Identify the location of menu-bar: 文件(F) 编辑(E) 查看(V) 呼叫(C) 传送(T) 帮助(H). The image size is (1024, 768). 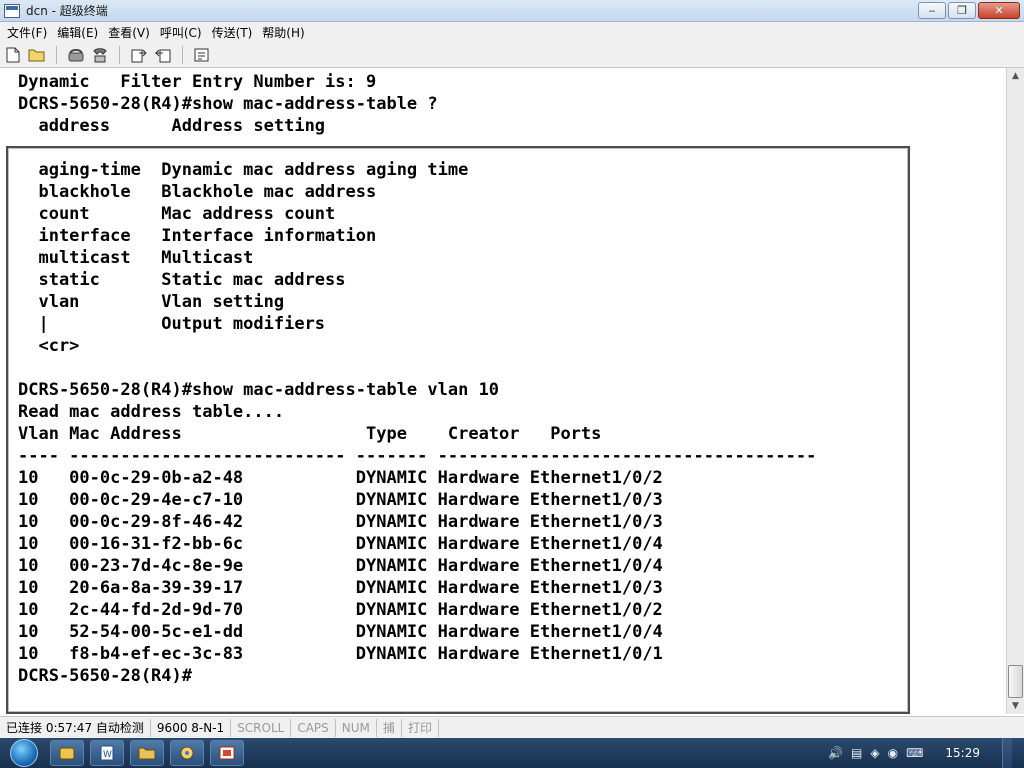
(512, 32).